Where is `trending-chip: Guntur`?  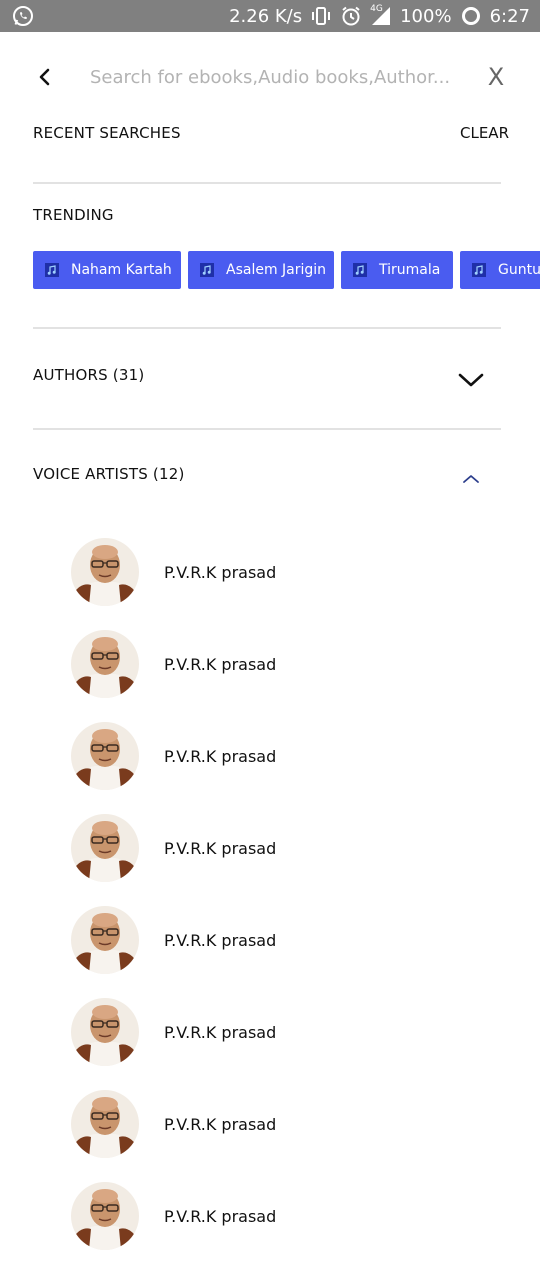
trending-chip: Guntur is located at coordinates (500, 270).